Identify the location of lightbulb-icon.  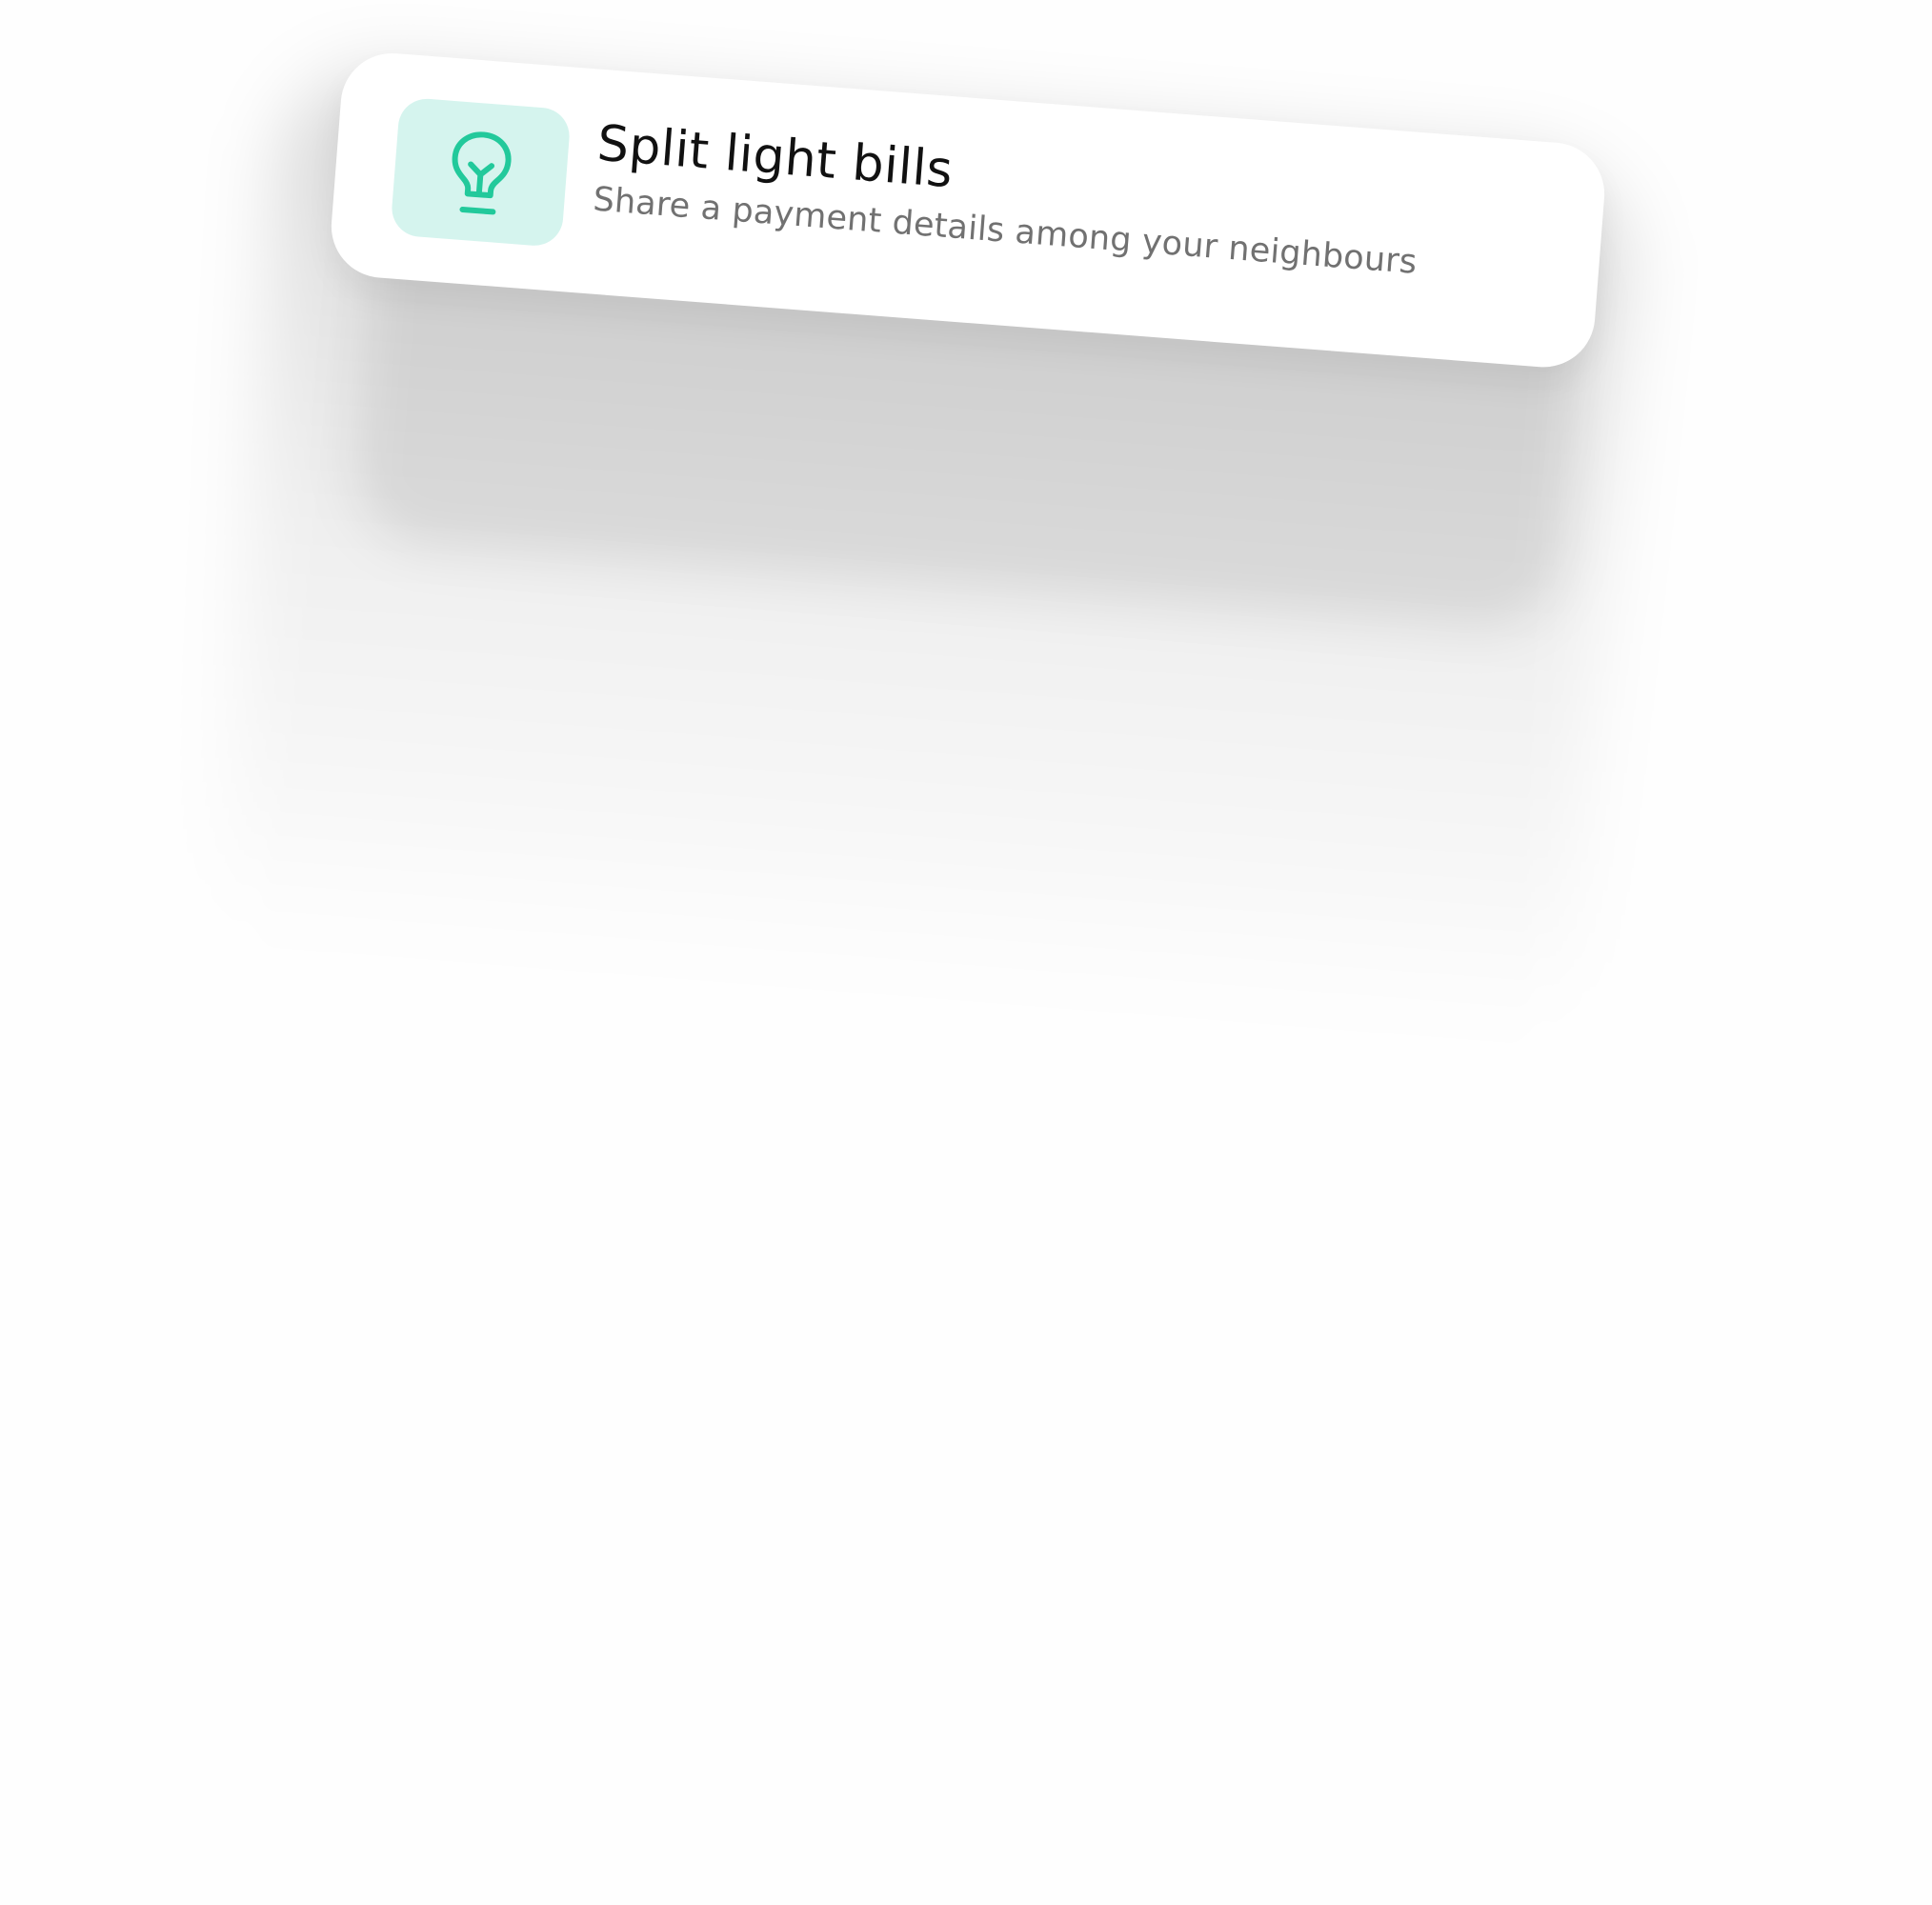
(480, 172).